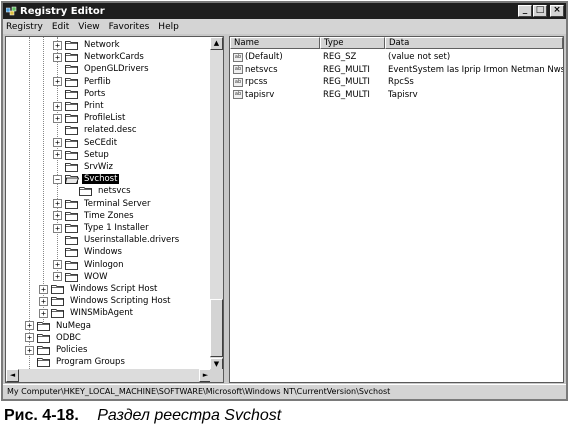 The image size is (570, 431). What do you see at coordinates (216, 375) in the screenshot?
I see `scroll-corner` at bounding box center [216, 375].